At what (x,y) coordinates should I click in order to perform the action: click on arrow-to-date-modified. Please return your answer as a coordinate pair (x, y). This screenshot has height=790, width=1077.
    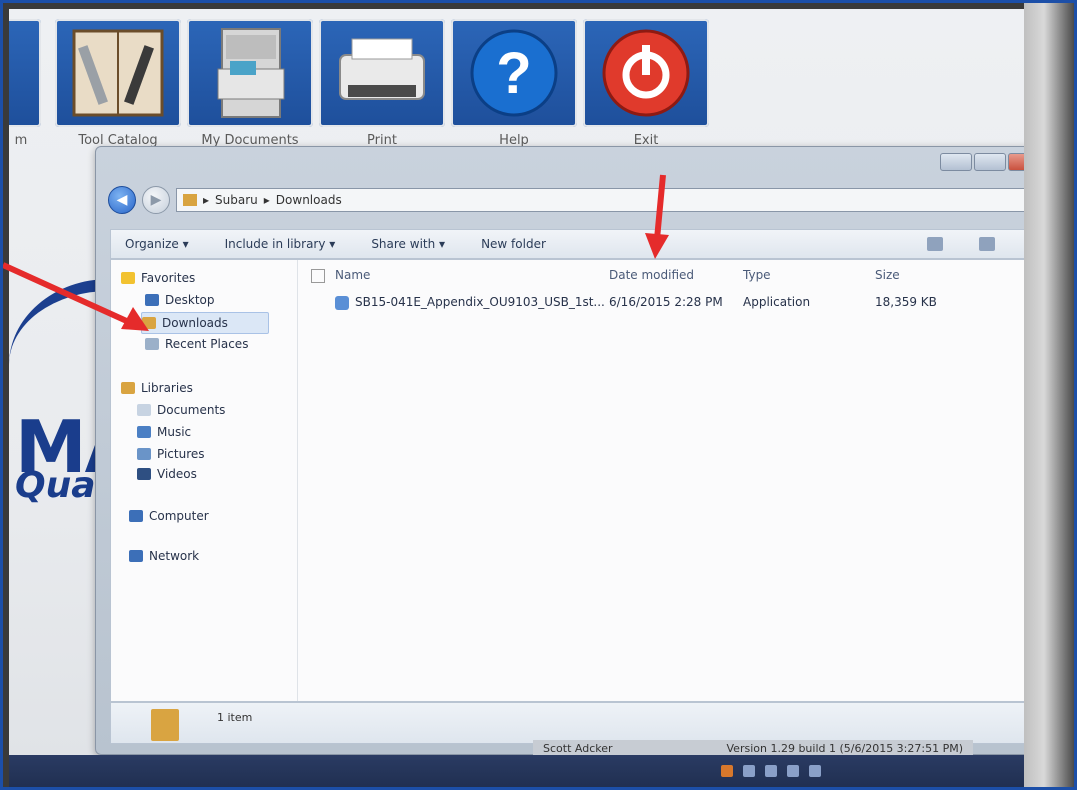
    Looking at the image, I should click on (657, 216).